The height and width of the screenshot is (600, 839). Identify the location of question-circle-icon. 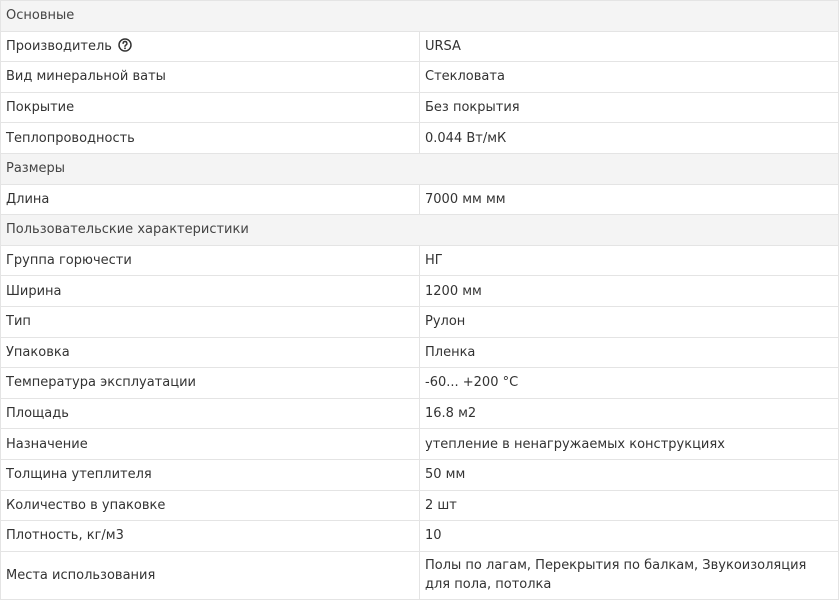
(125, 45).